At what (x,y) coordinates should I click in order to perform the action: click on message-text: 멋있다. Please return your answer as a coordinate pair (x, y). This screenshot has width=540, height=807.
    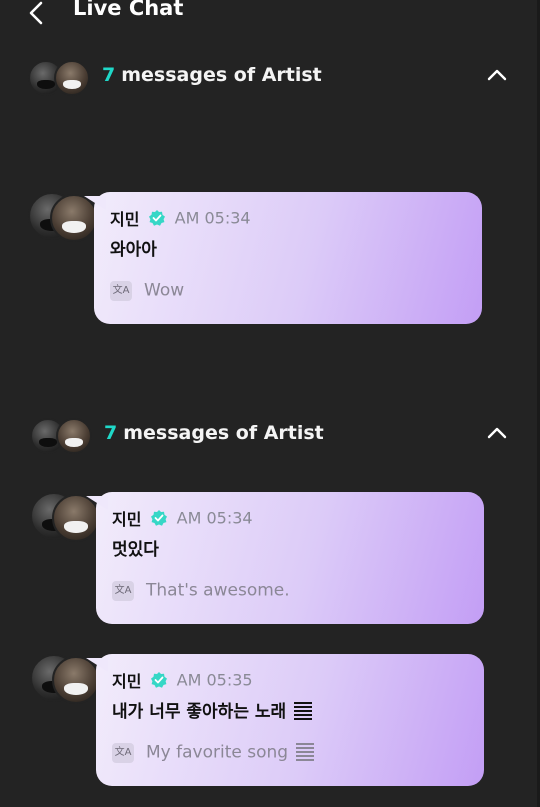
    Looking at the image, I should click on (135, 550).